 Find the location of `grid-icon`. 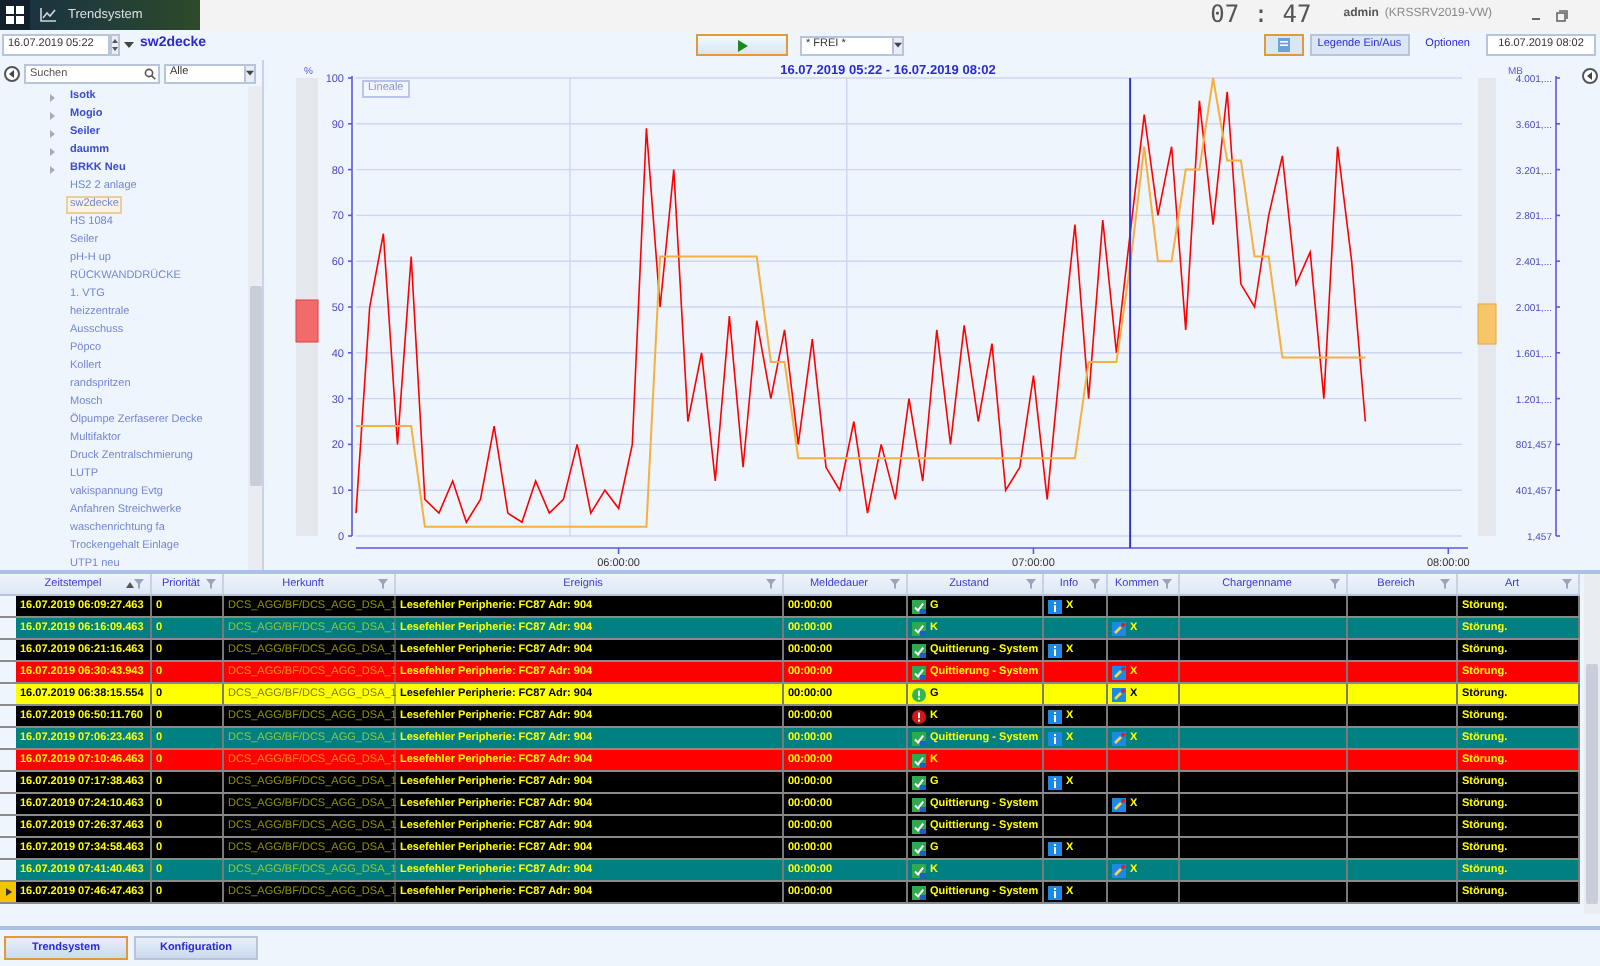

grid-icon is located at coordinates (15, 15).